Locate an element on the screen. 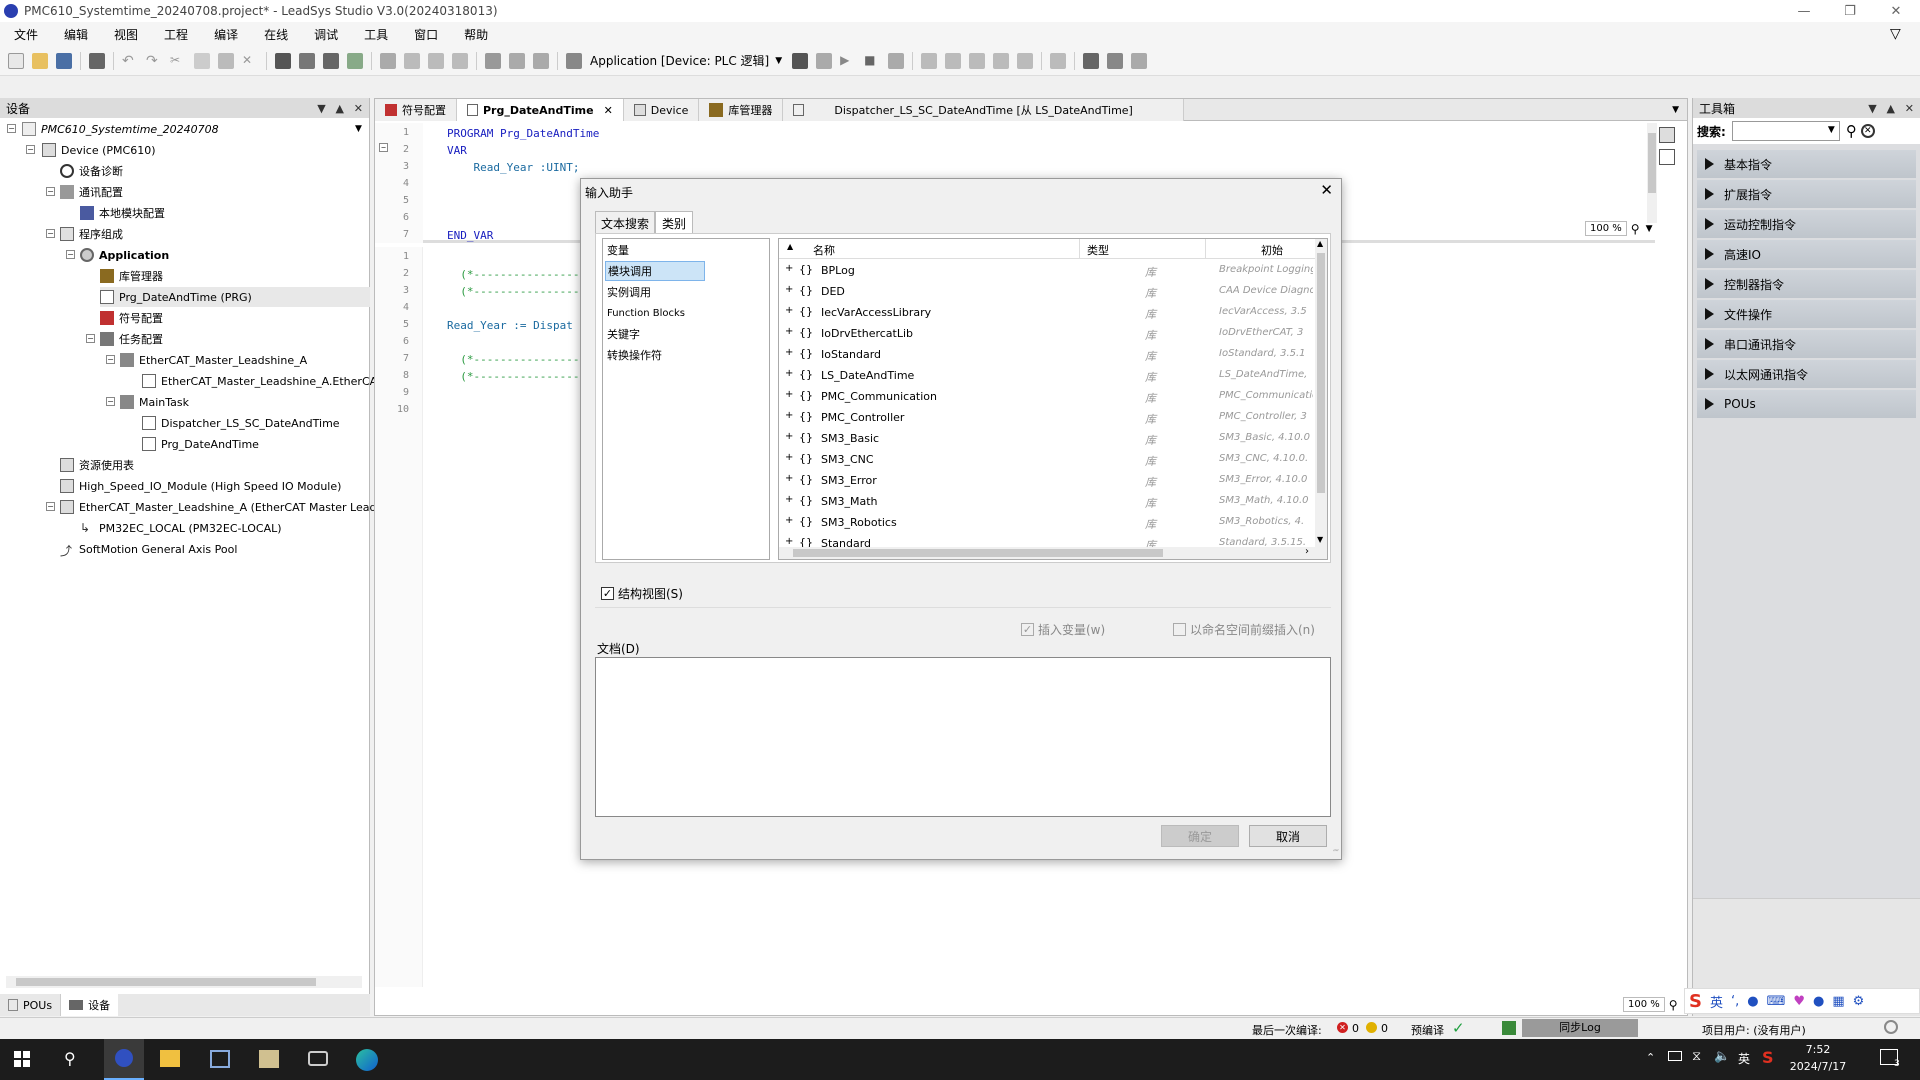  battery-icon is located at coordinates (1675, 1056).